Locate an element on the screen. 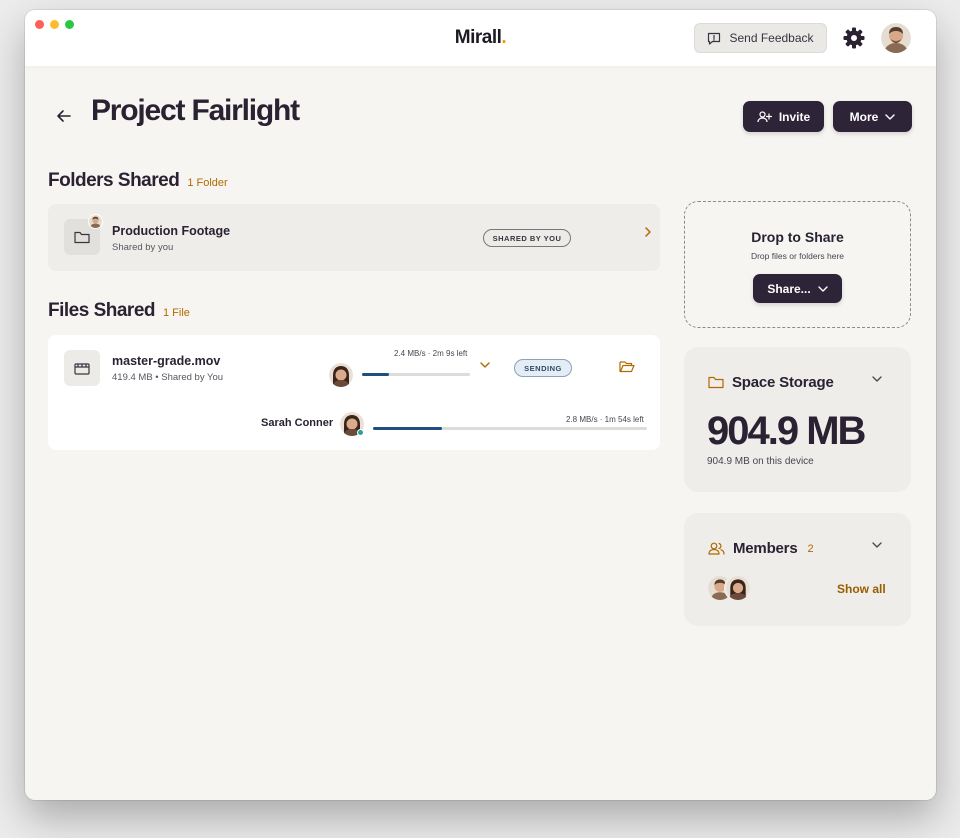  drop-zone-subtitle: Drop files or folders here is located at coordinates (797, 256).